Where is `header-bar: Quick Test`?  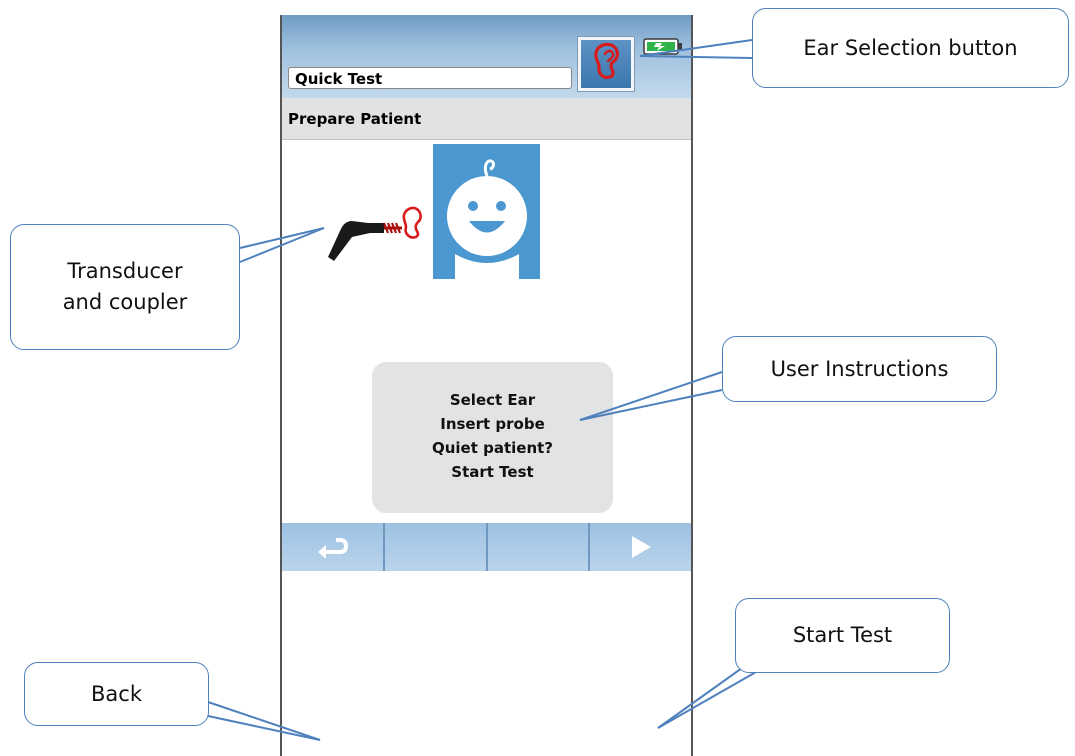
header-bar: Quick Test is located at coordinates (486, 56).